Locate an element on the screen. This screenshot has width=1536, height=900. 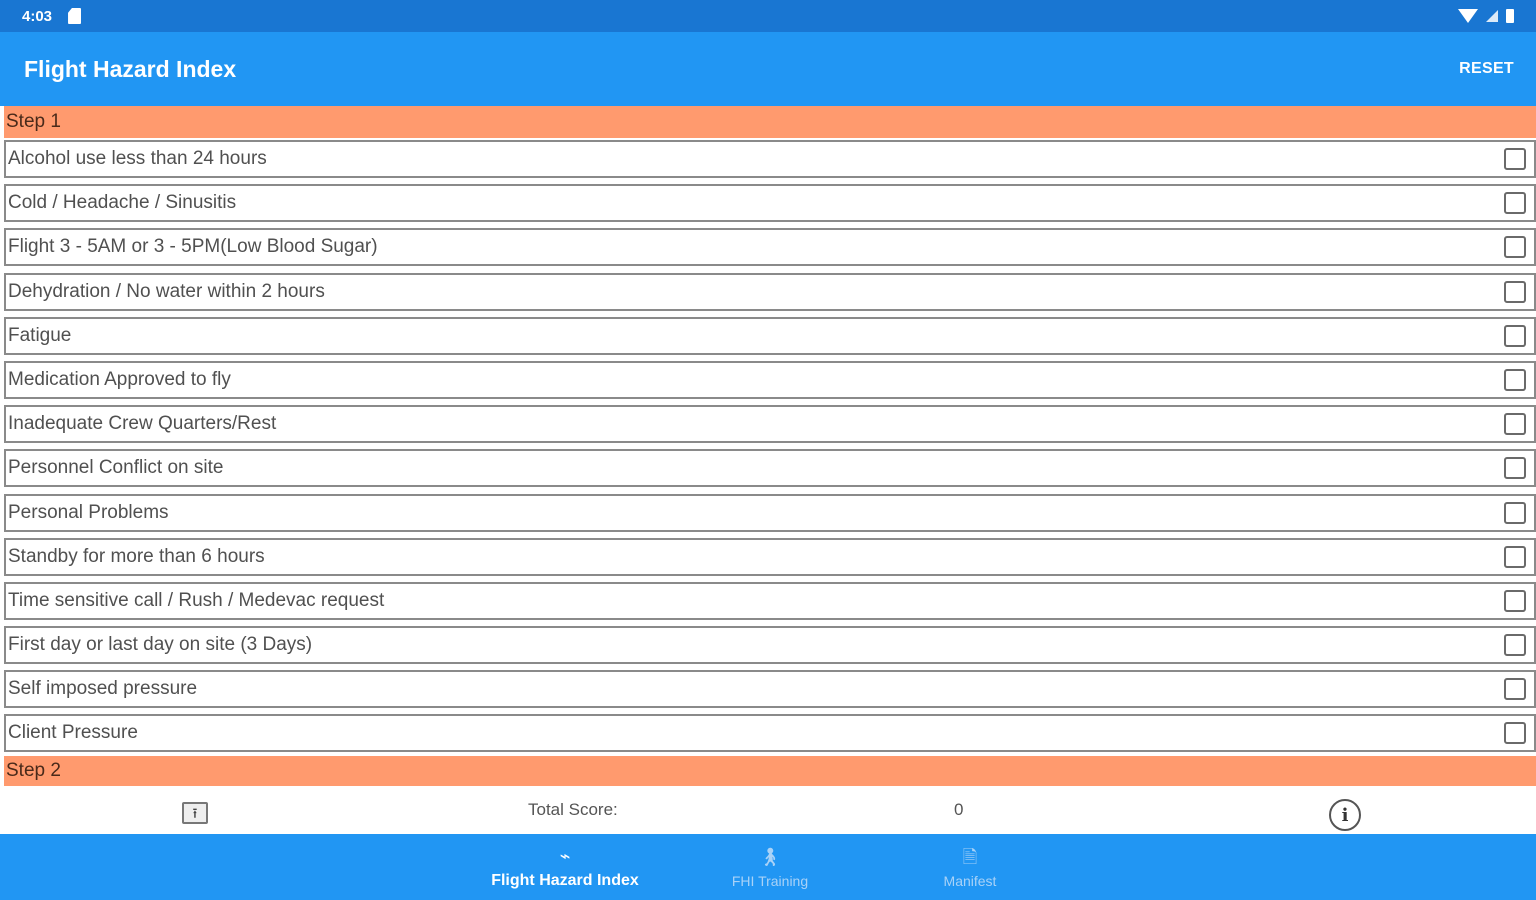
hazard-row: Cold / Headache / Sinusitis is located at coordinates (770, 203).